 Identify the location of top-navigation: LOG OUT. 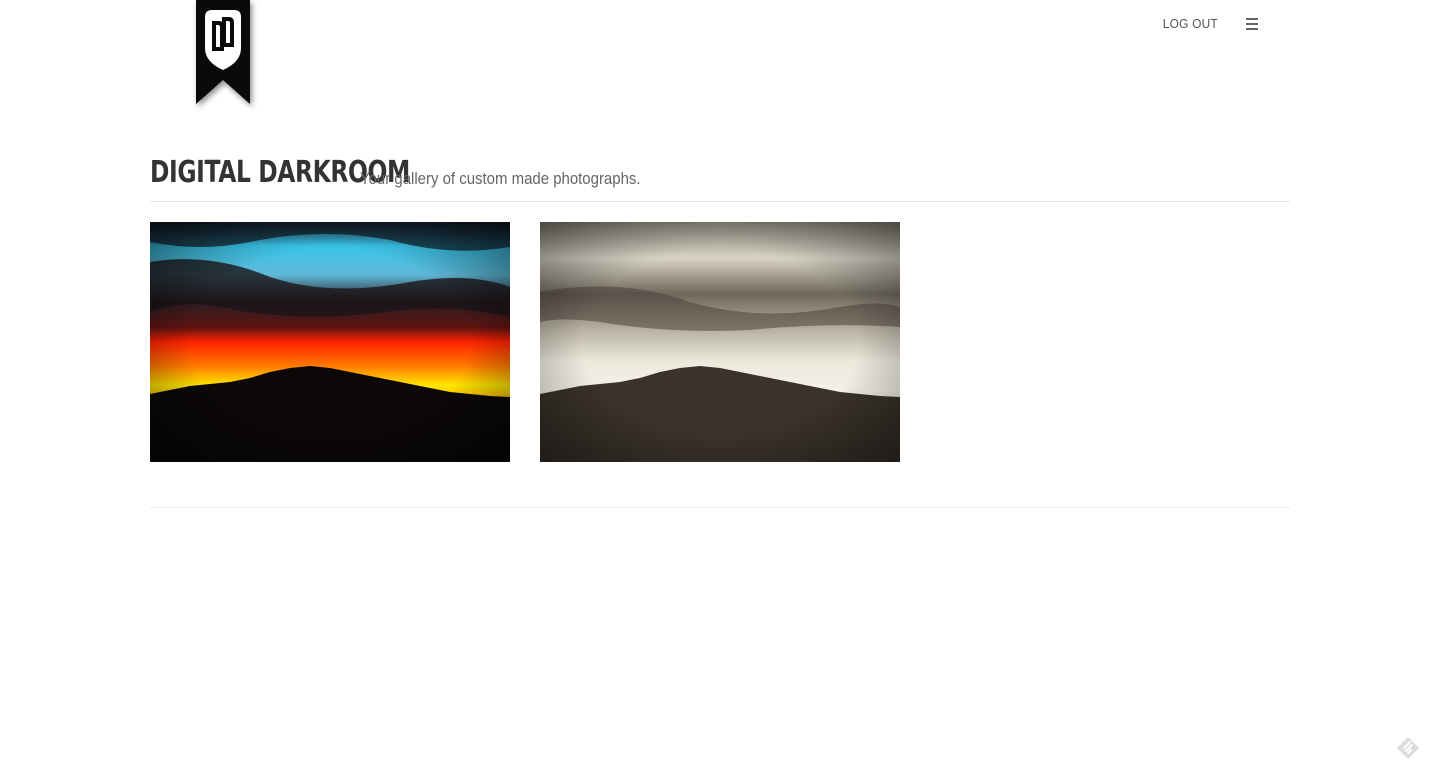
(1209, 23).